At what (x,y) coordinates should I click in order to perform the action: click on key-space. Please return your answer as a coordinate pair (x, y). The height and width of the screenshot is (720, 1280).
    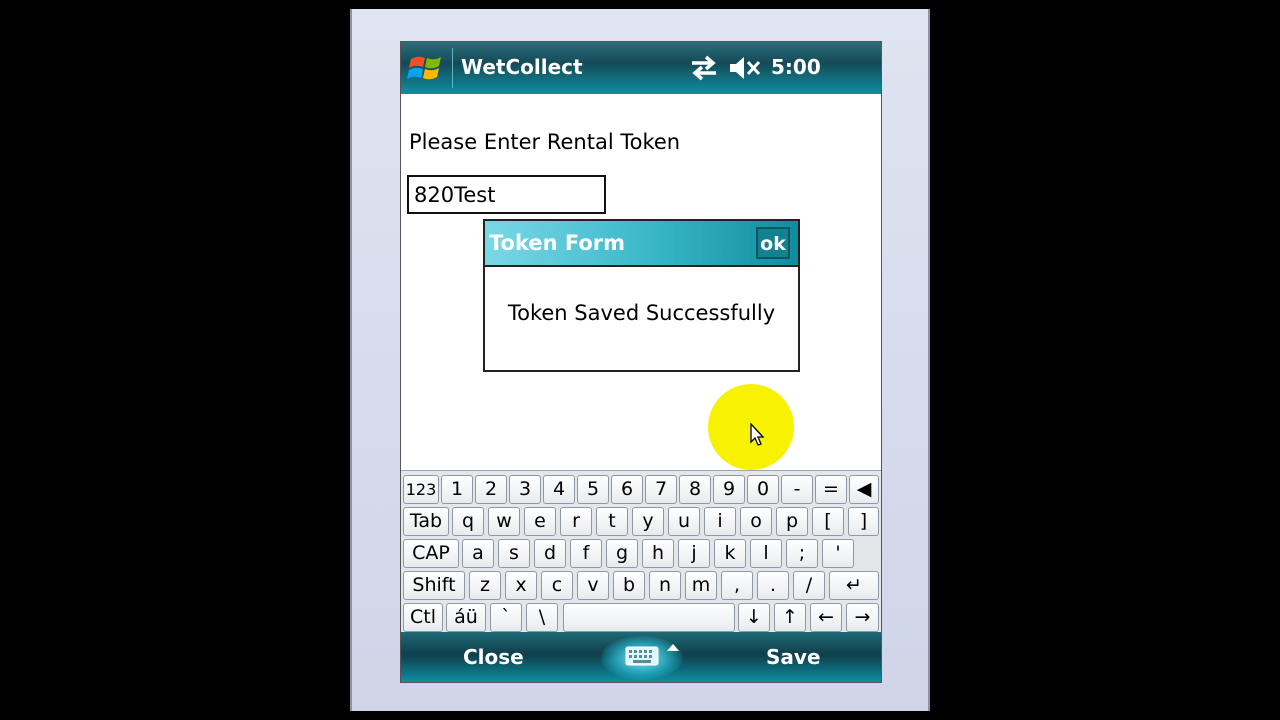
    Looking at the image, I should click on (649, 617).